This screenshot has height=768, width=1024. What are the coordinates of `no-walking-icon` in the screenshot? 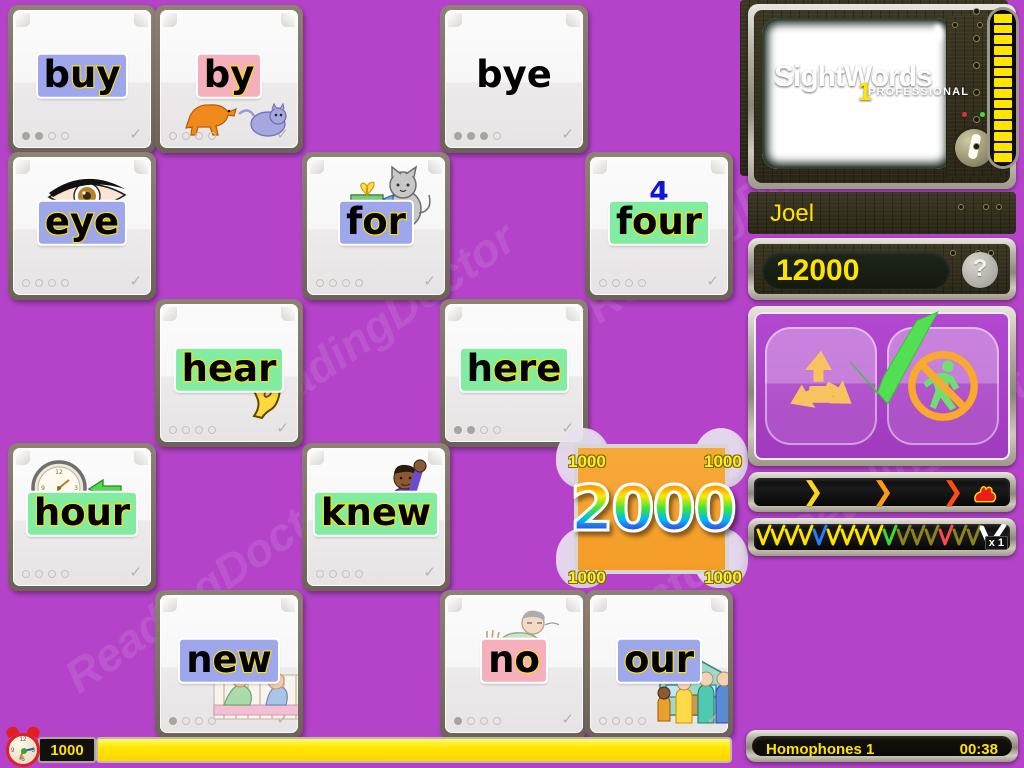 It's located at (943, 386).